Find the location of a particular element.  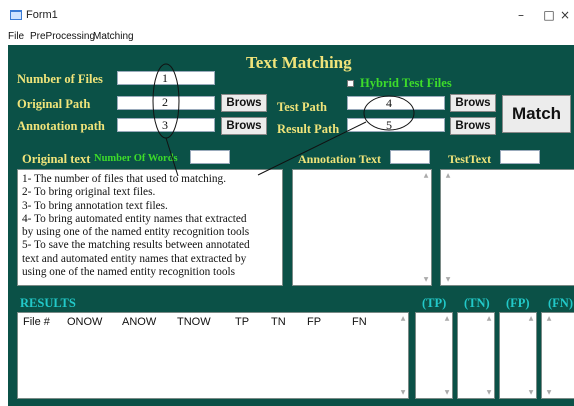

callout-3: 3 is located at coordinates (165, 125).